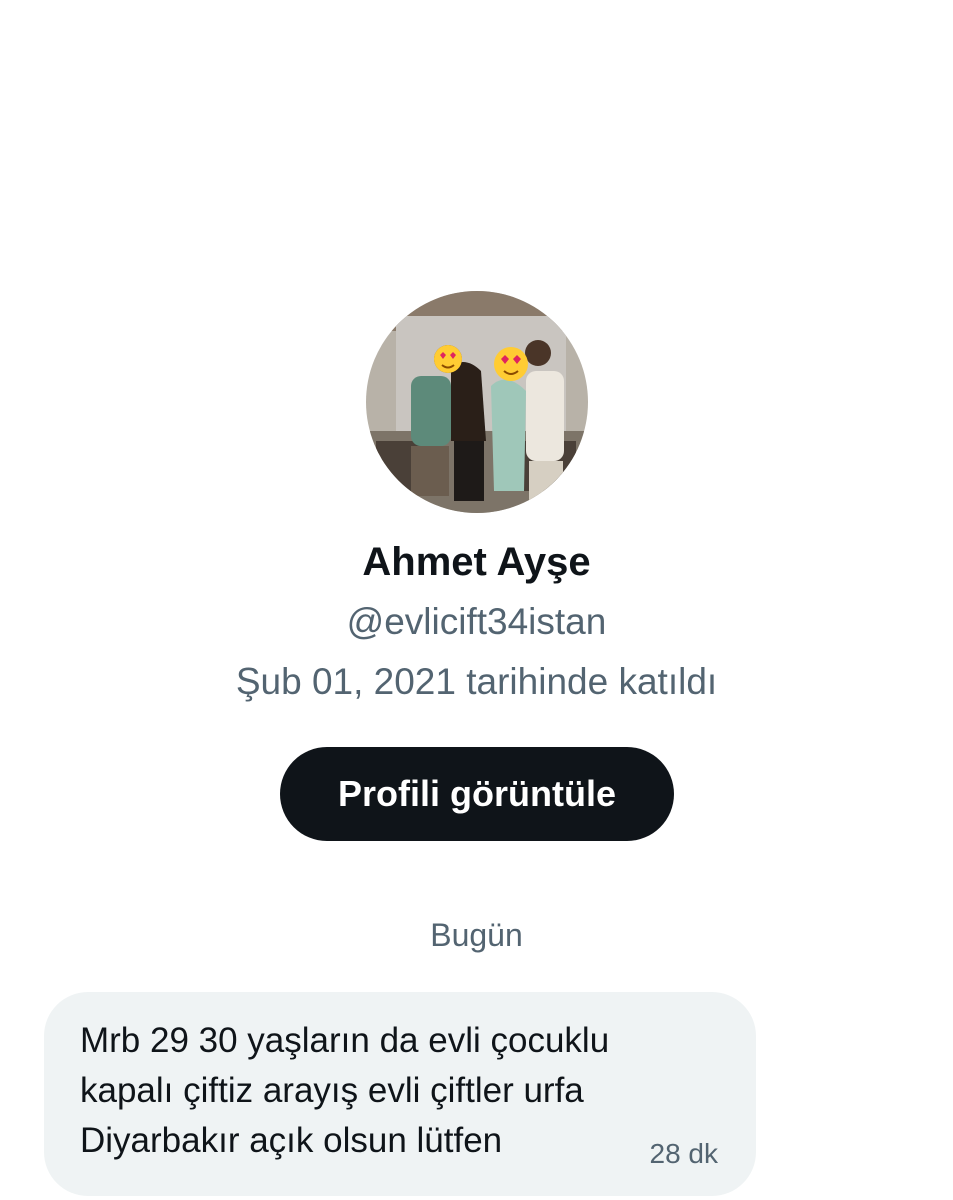 The height and width of the screenshot is (1200, 953). What do you see at coordinates (476, 681) in the screenshot?
I see `profile-joined-date: Şub 01, 2021 tarihinde katıldı` at bounding box center [476, 681].